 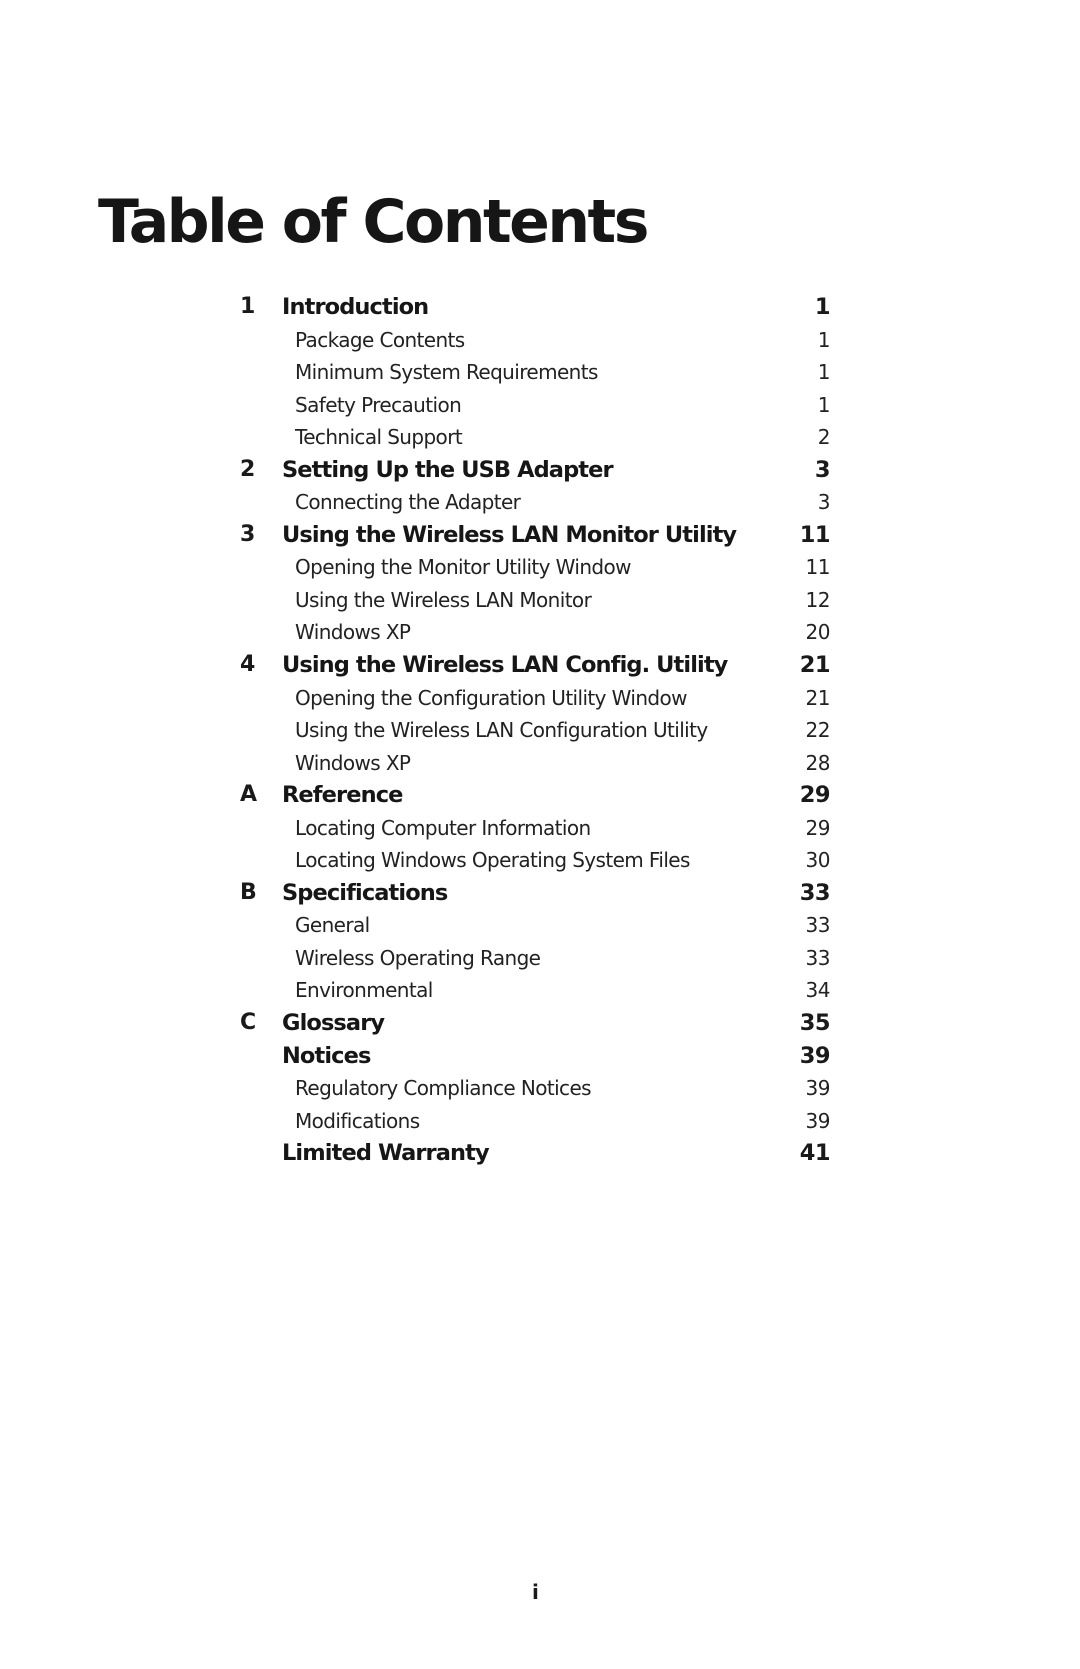 I want to click on toc-section-entry: Windows XP 20, so click(x=535, y=632).